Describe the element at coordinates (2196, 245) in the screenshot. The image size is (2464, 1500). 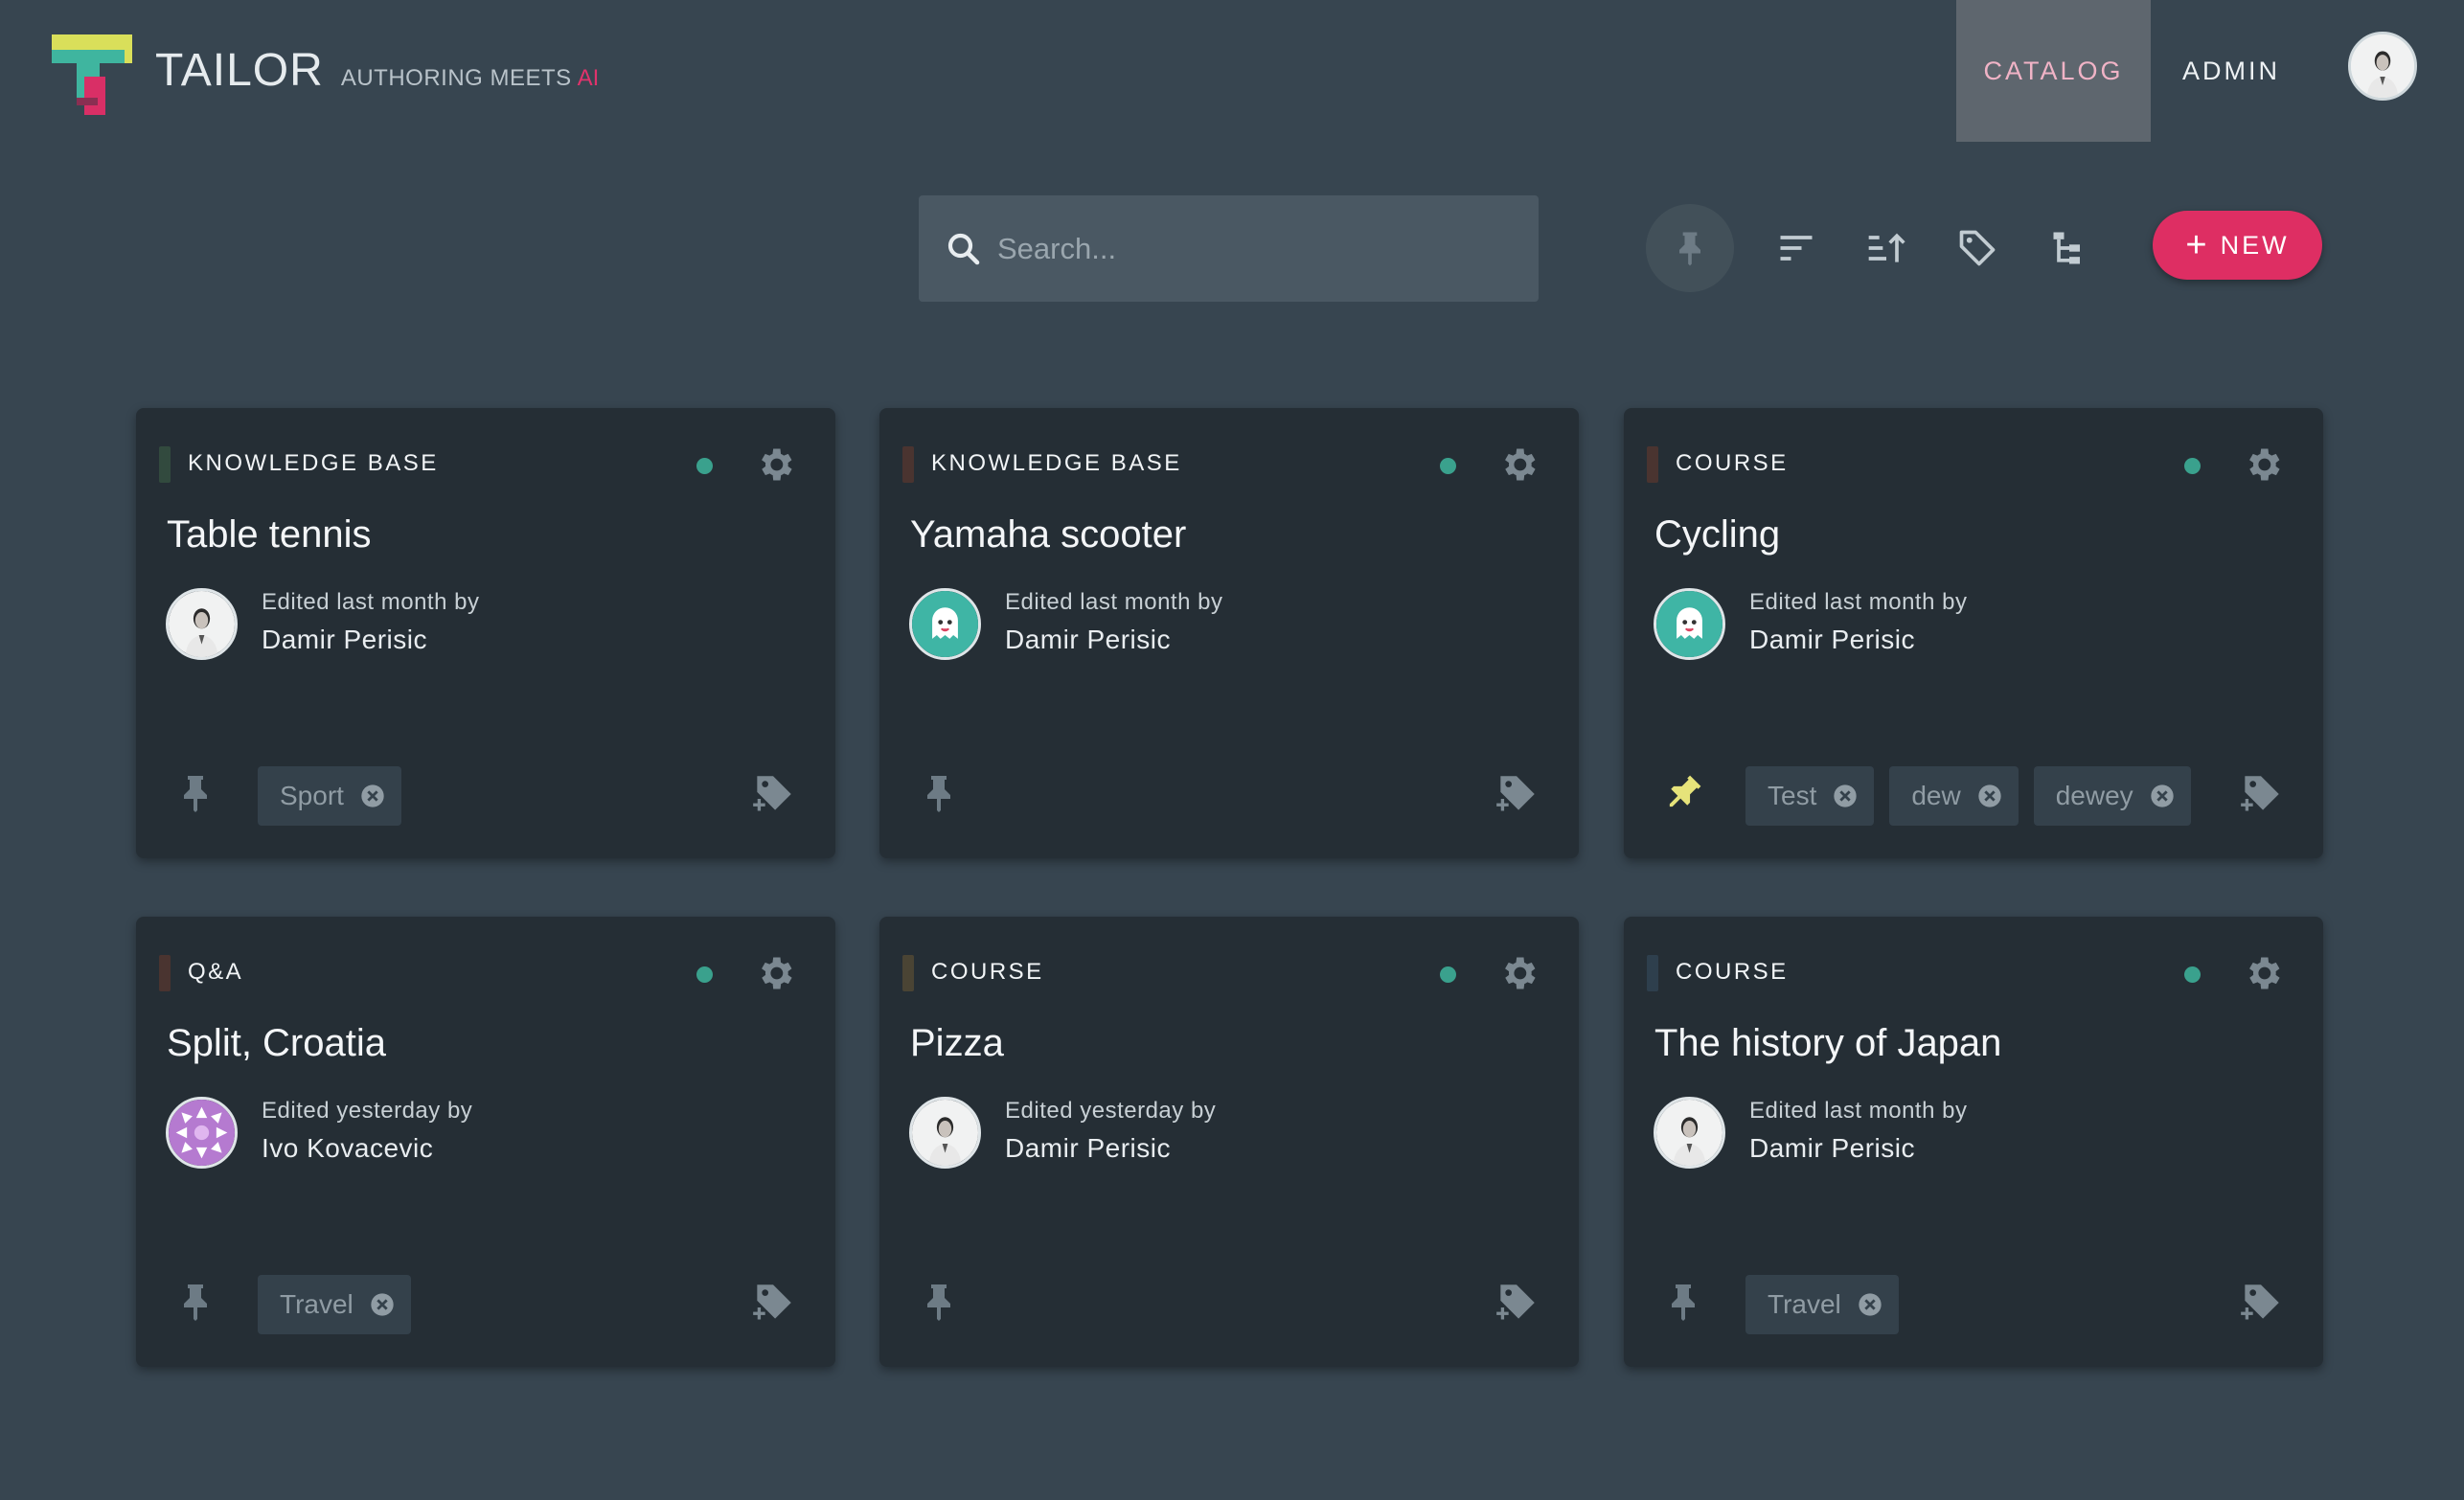
I see `plus-icon: +` at that location.